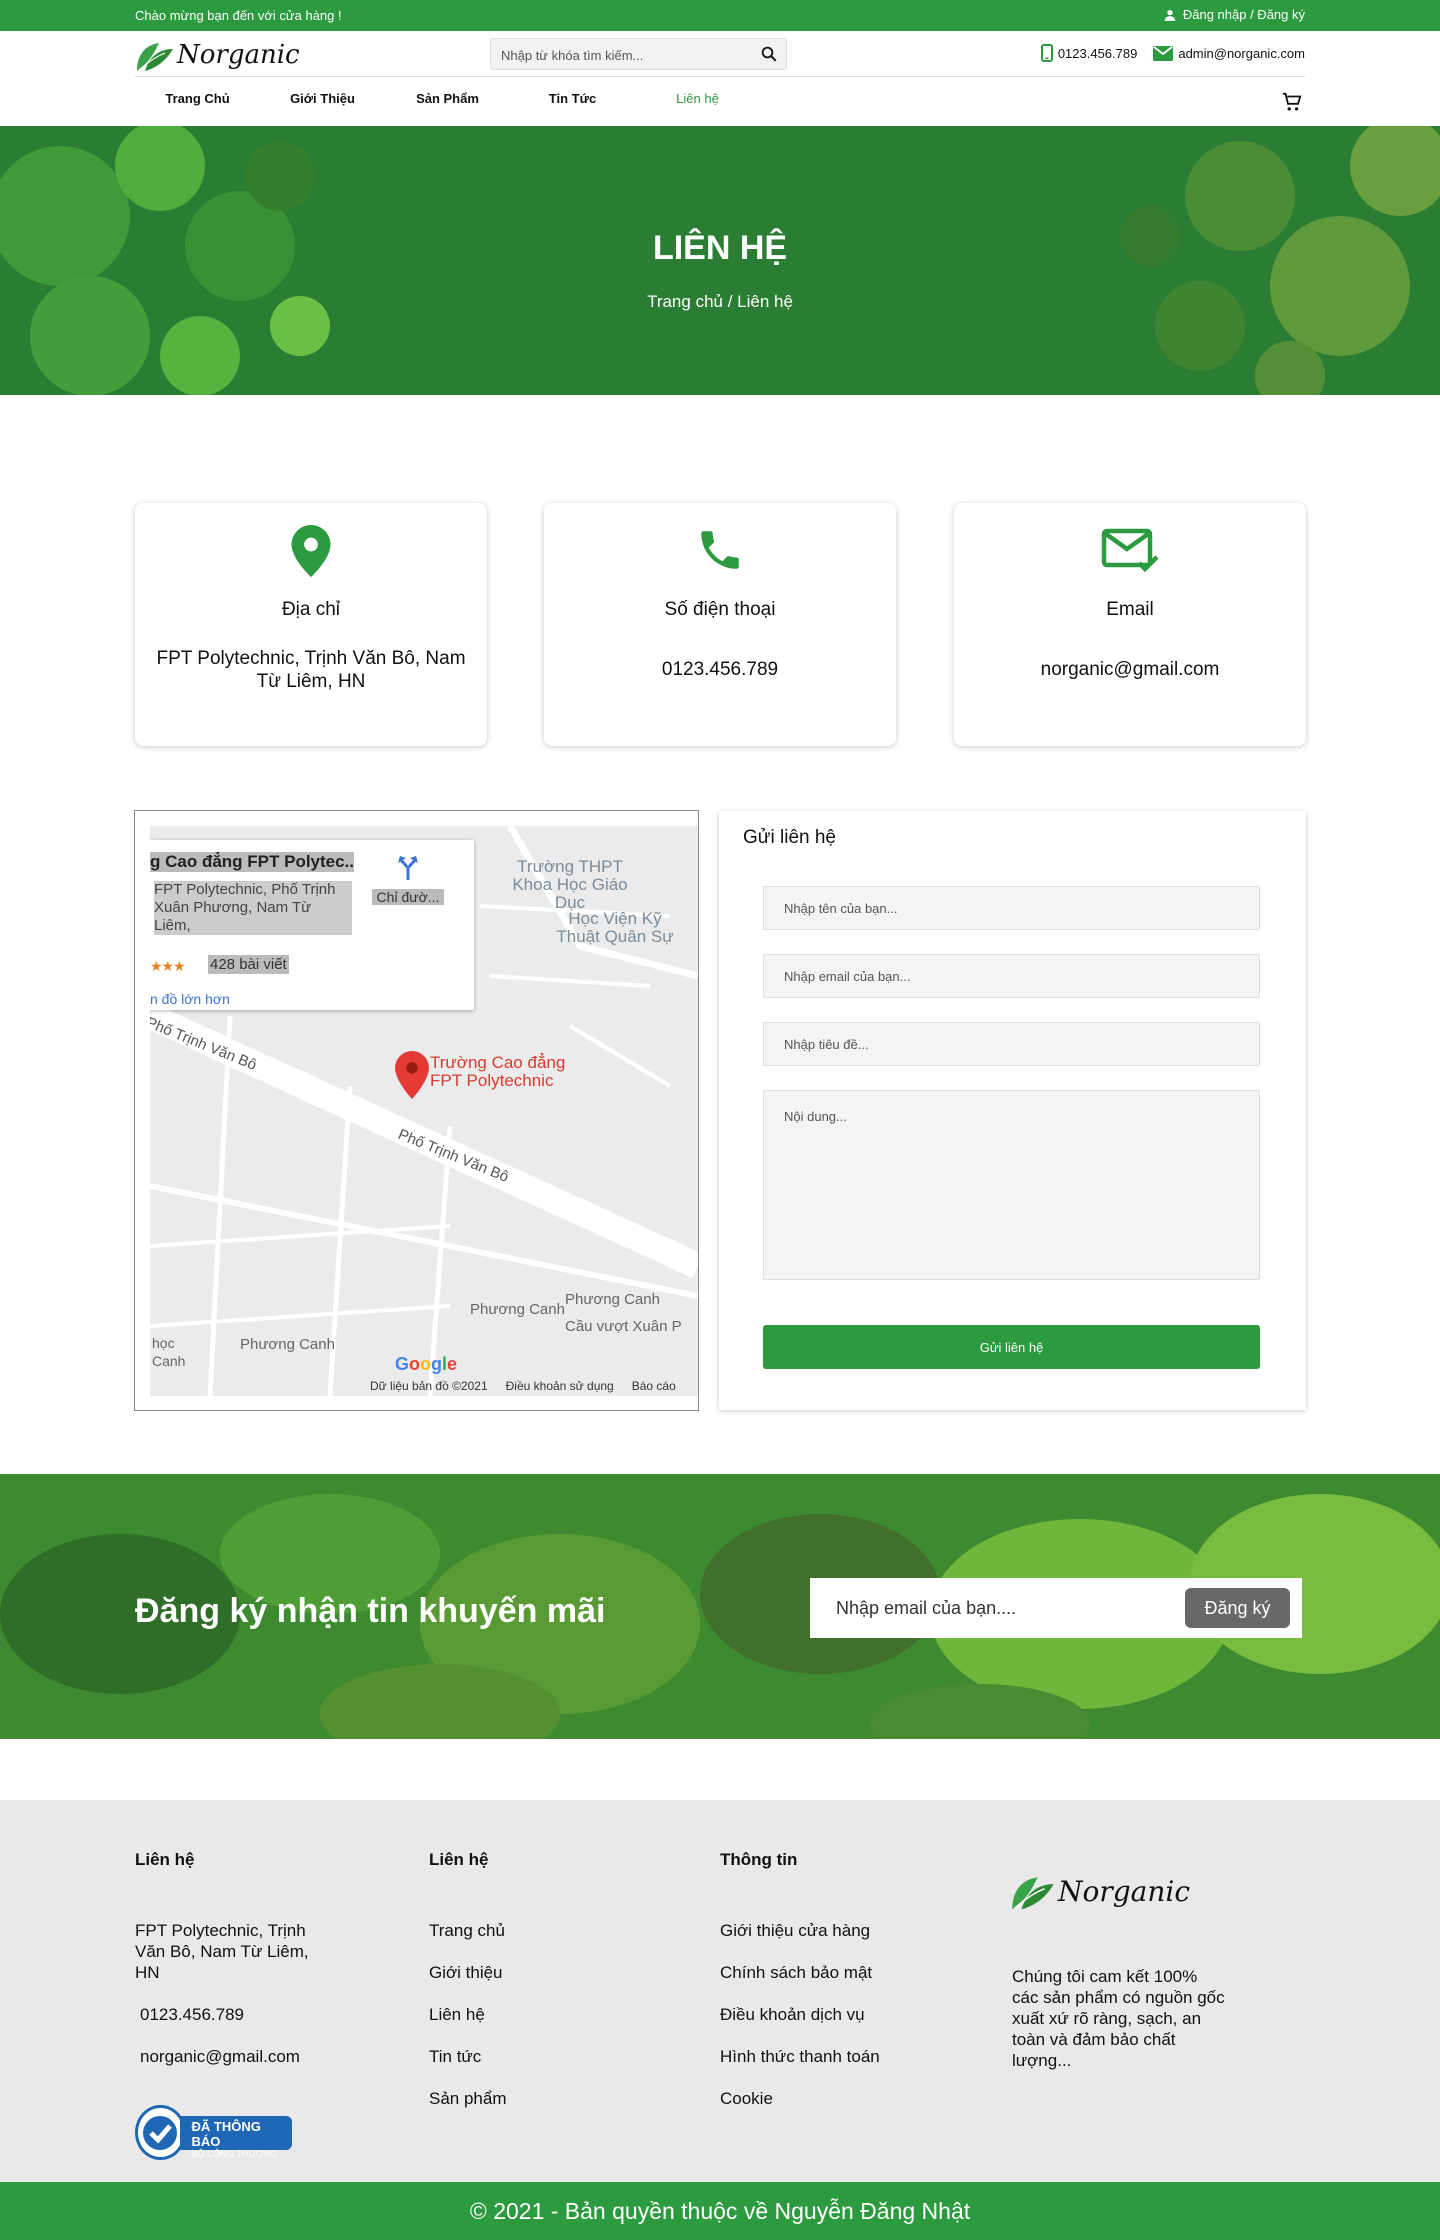  What do you see at coordinates (248, 964) in the screenshot?
I see `reviews-count: 428 bài viết` at bounding box center [248, 964].